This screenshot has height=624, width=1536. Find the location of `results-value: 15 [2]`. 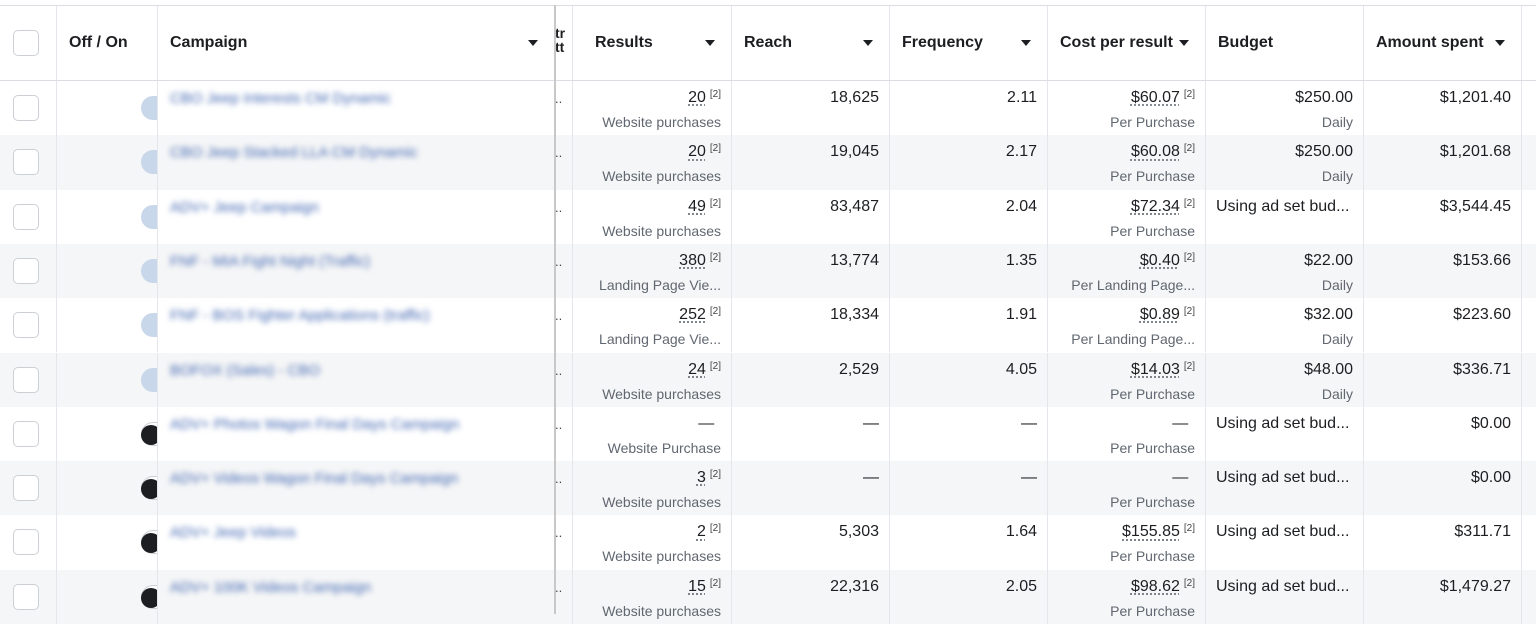

results-value: 15 [2] is located at coordinates (704, 587).